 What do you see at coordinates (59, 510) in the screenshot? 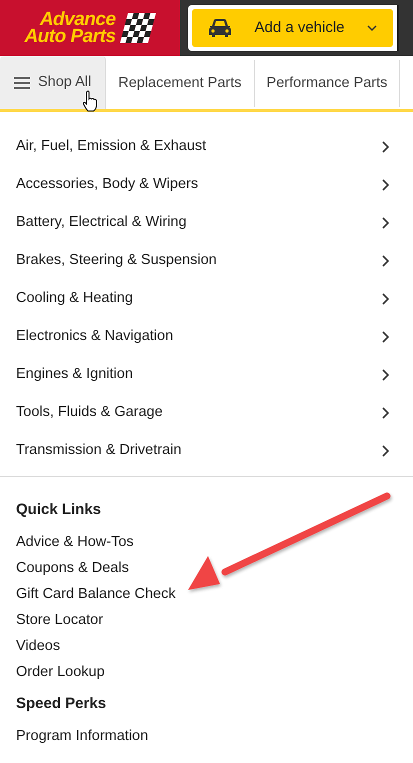
I see `section-heading: Quick Links` at bounding box center [59, 510].